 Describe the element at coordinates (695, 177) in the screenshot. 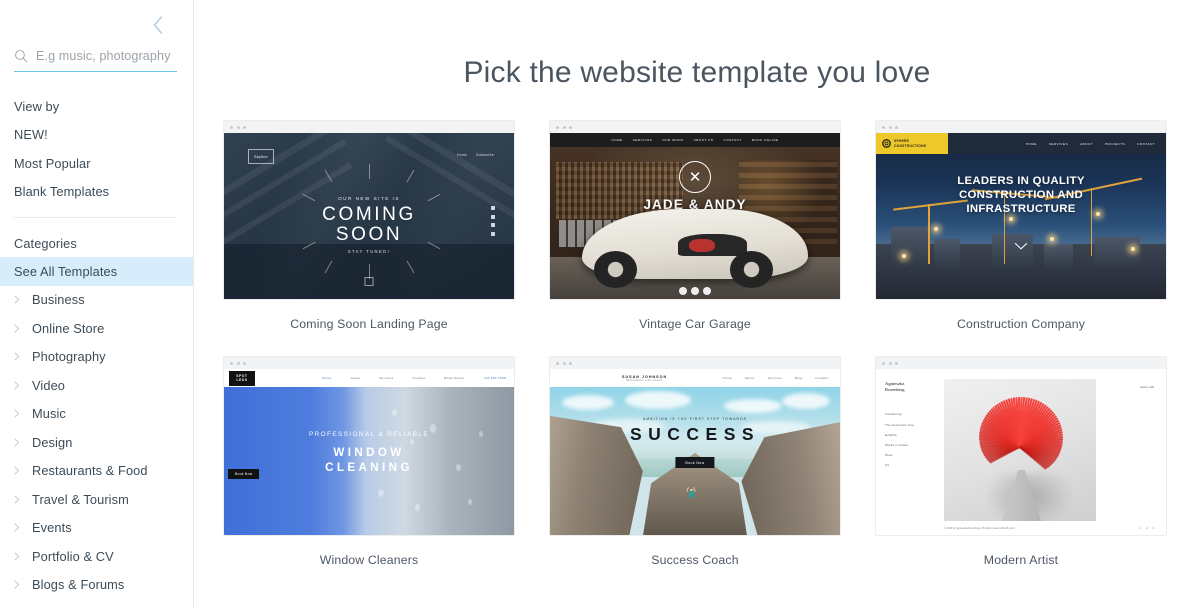

I see `wrench-logo-icon: ✕` at that location.